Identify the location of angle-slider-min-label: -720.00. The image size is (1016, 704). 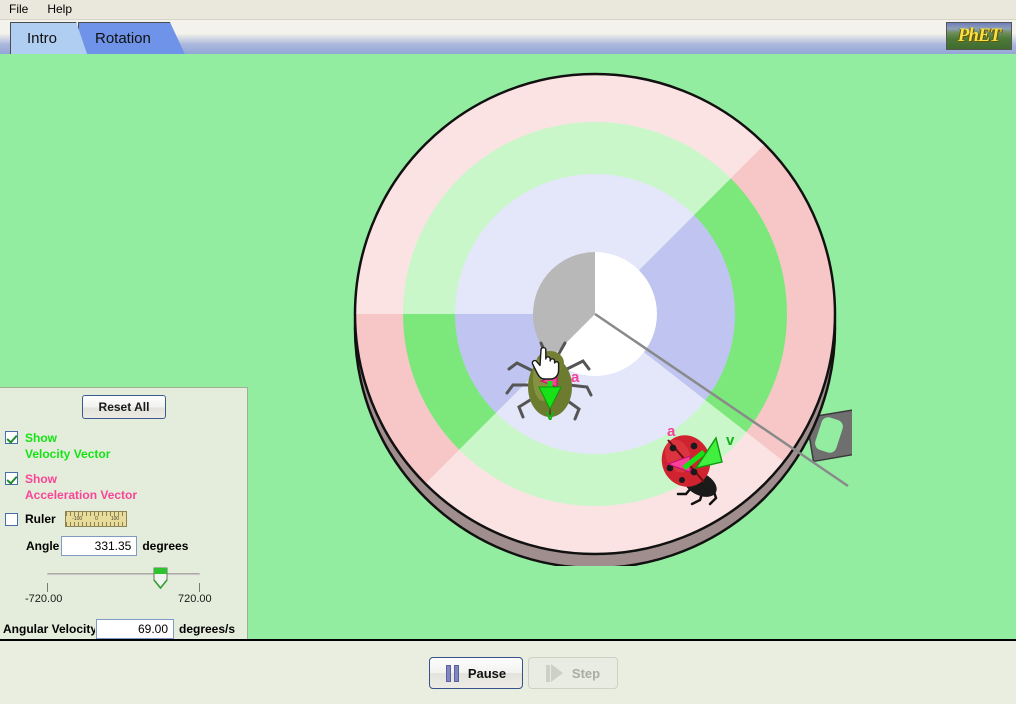
(44, 599).